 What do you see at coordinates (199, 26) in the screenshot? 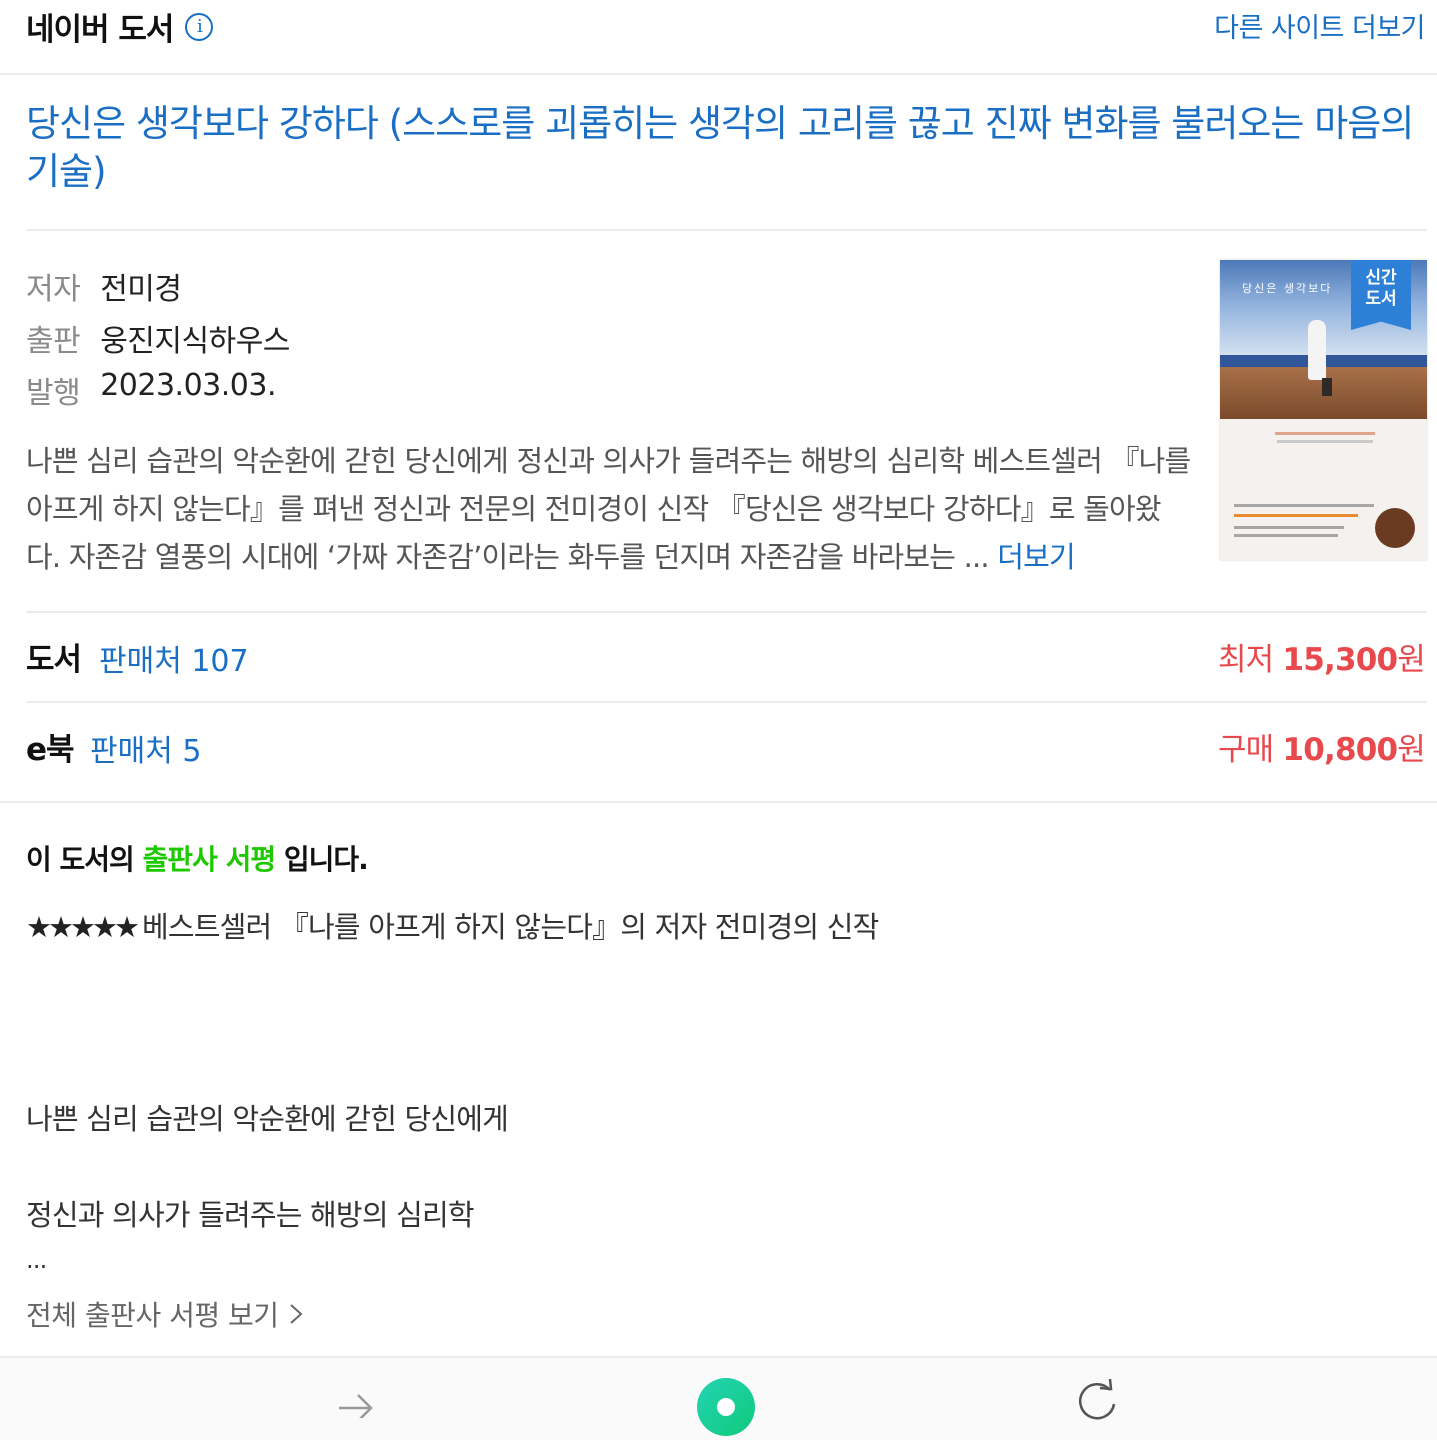
I see `info-icon: i` at bounding box center [199, 26].